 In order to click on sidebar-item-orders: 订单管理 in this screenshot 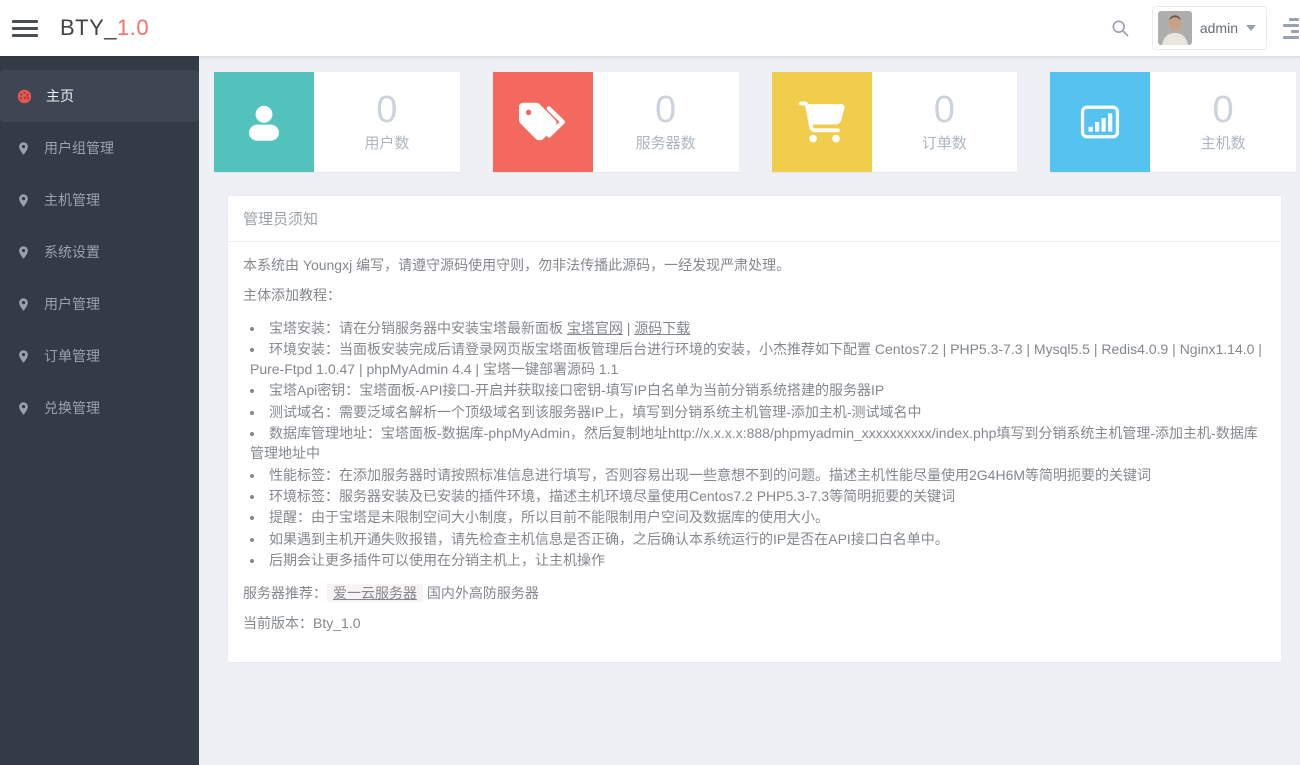, I will do `click(99, 356)`.